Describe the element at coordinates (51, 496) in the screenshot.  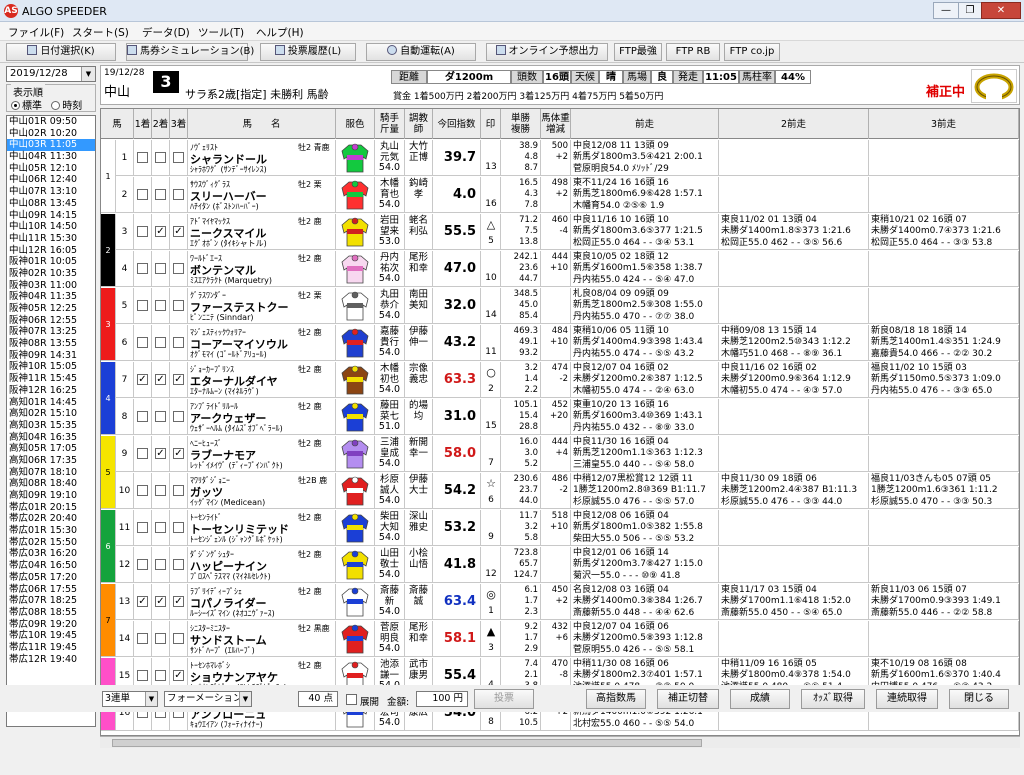
I see `race-list-item: 高知09R 19:10` at that location.